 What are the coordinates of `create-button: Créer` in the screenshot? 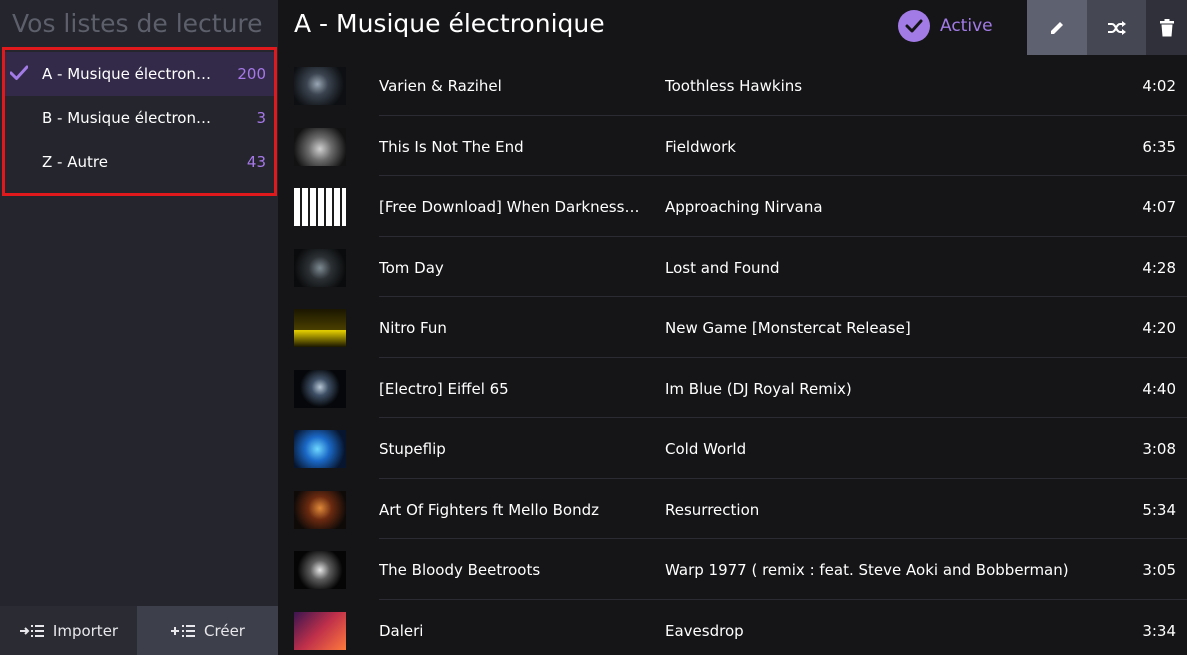 It's located at (207, 630).